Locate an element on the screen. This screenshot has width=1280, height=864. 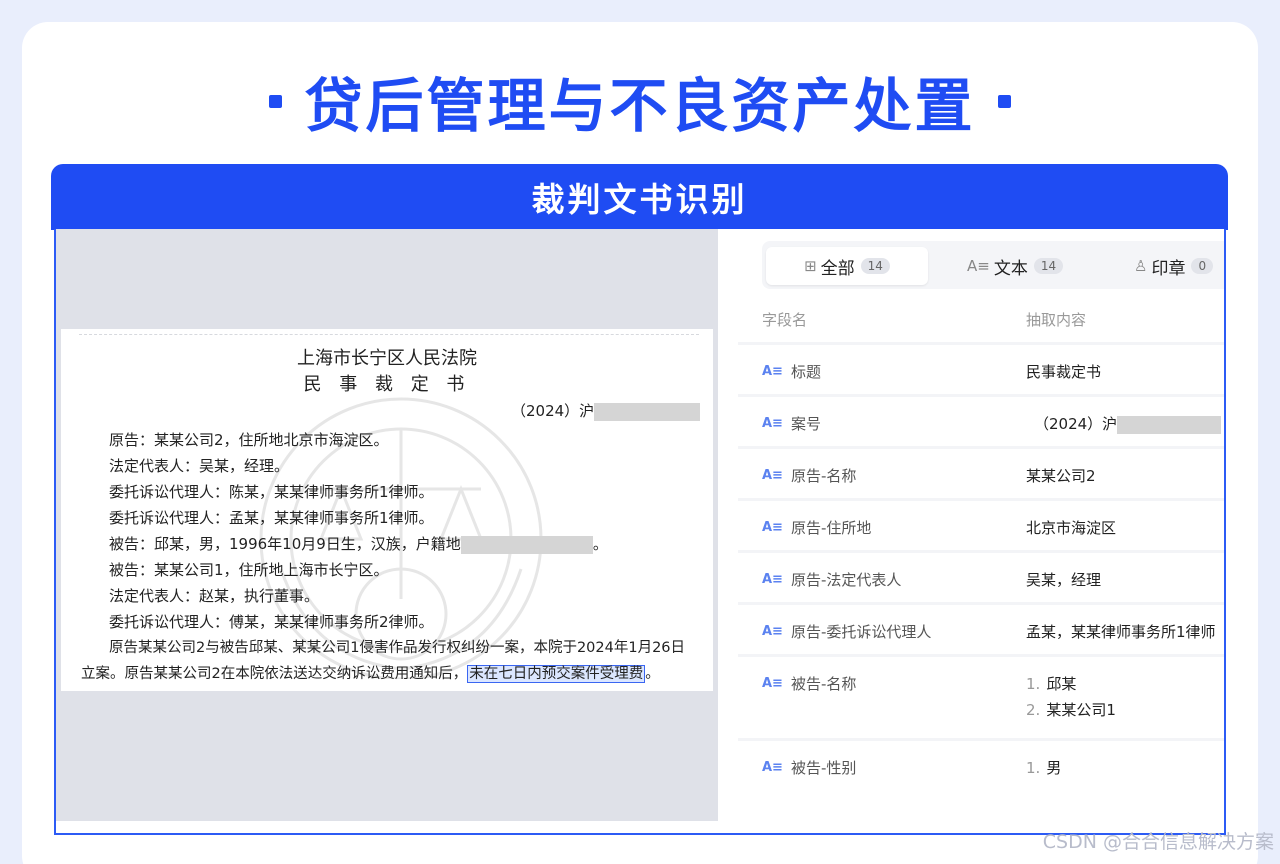
document-line: 被告：某某公司1，住所地上海市长宁区。 is located at coordinates (249, 570).